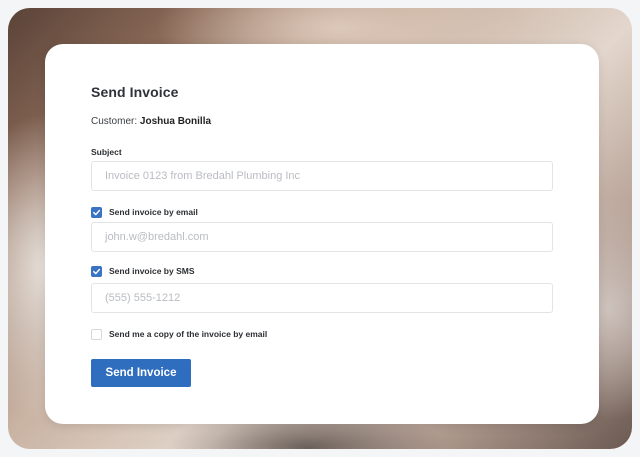  What do you see at coordinates (96, 334) in the screenshot?
I see `copy-checkbox` at bounding box center [96, 334].